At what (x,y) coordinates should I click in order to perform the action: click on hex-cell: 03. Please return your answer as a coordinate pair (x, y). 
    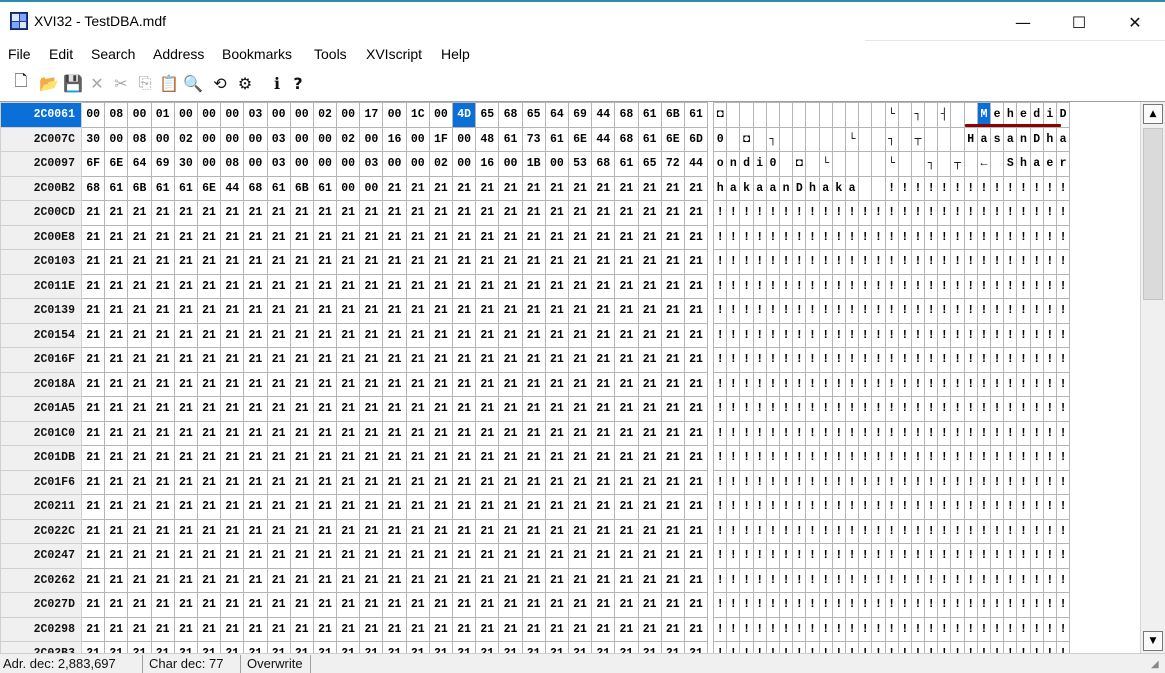
    Looking at the image, I should click on (255, 115).